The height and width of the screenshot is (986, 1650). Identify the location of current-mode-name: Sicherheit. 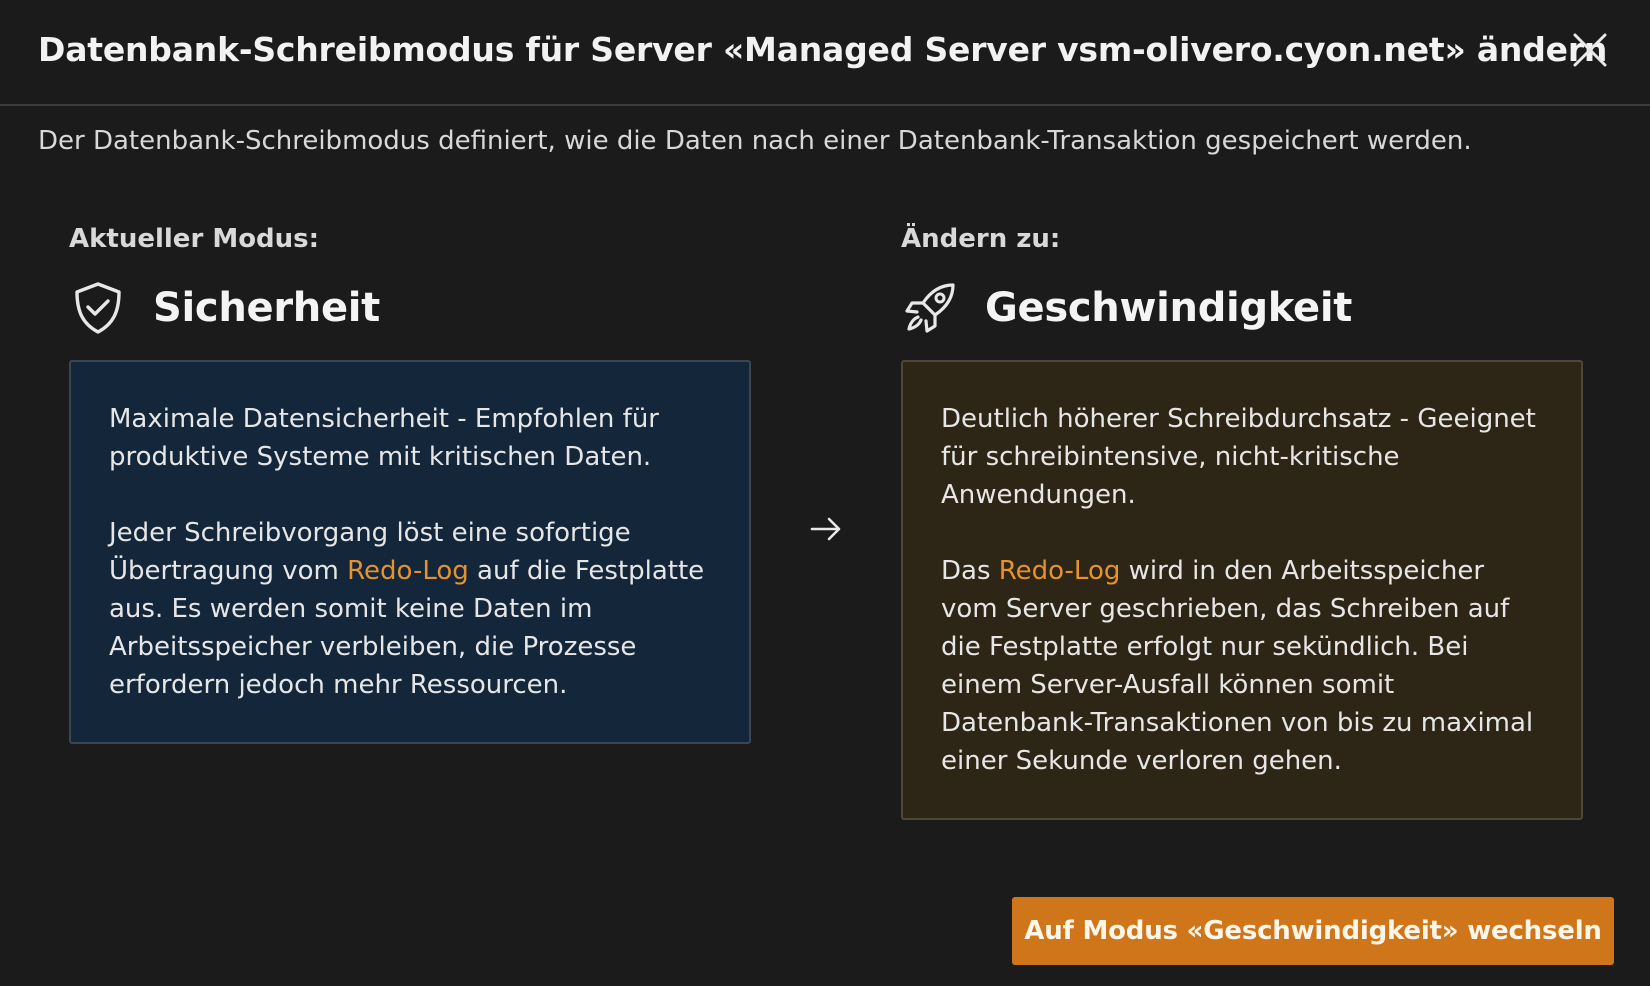
(267, 308).